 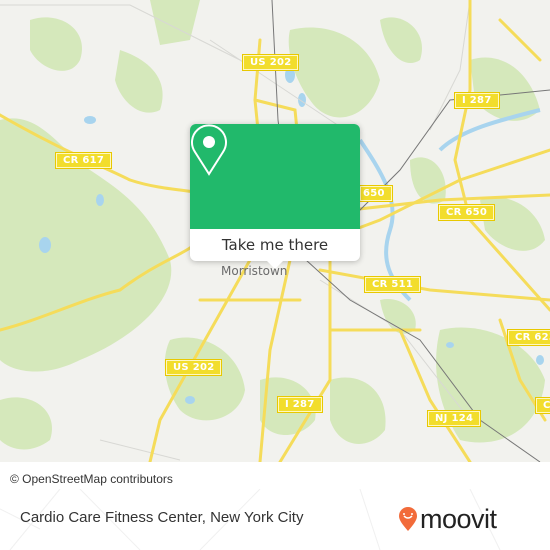 What do you see at coordinates (454, 418) in the screenshot?
I see `road-shield-nj124: NJ 124` at bounding box center [454, 418].